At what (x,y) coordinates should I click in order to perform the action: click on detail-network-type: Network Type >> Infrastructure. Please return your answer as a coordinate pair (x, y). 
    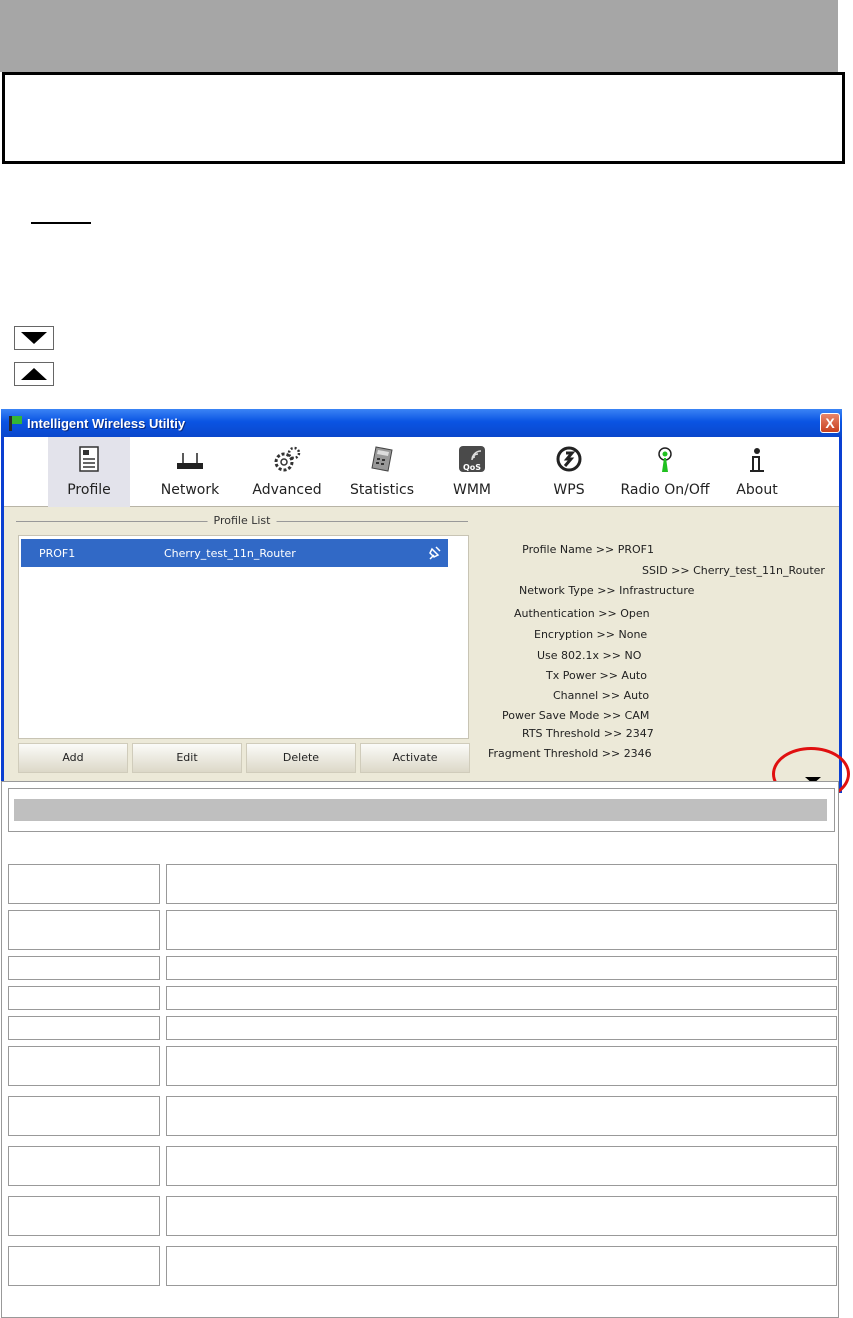
    Looking at the image, I should click on (607, 590).